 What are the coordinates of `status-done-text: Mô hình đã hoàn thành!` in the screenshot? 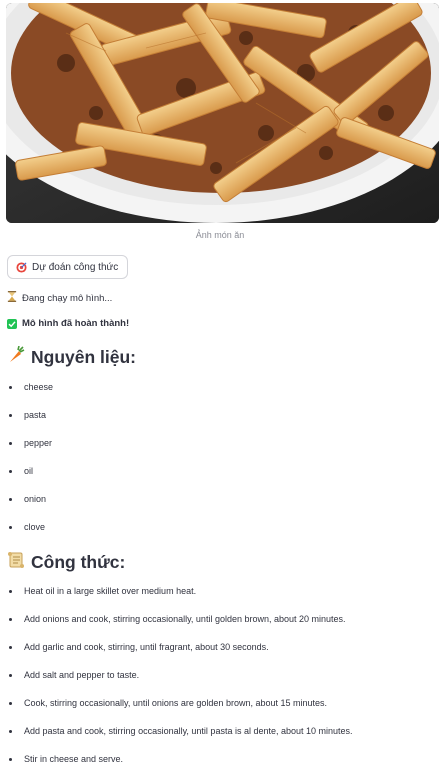 It's located at (76, 323).